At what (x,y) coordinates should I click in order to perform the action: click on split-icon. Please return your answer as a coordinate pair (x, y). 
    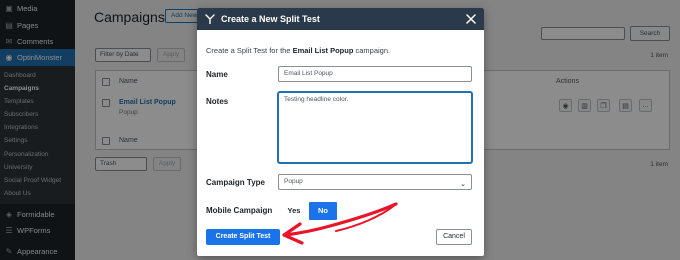
    Looking at the image, I should click on (210, 19).